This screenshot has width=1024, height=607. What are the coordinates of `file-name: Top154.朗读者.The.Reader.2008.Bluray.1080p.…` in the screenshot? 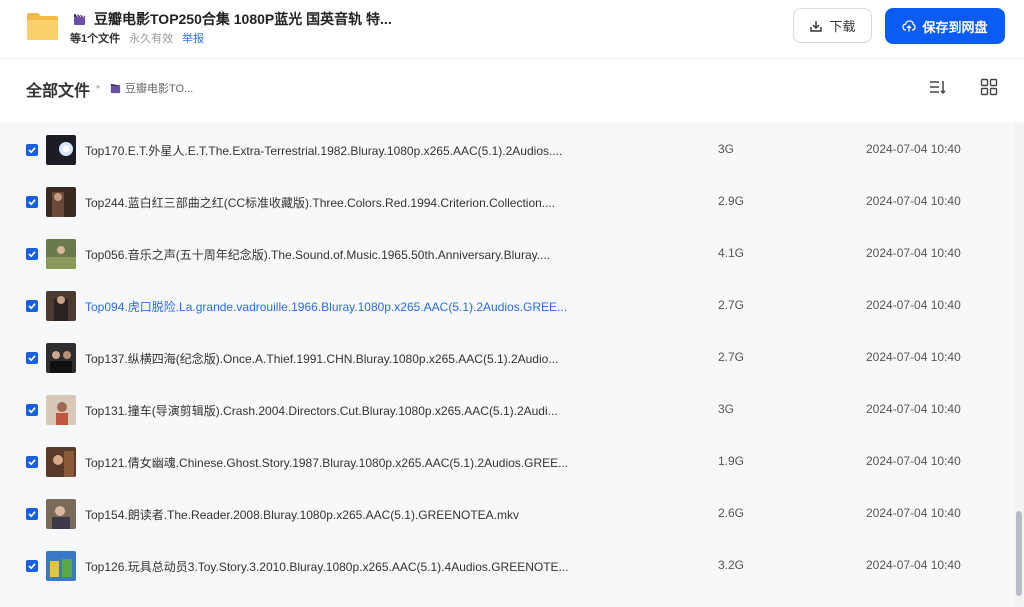 It's located at (345, 514).